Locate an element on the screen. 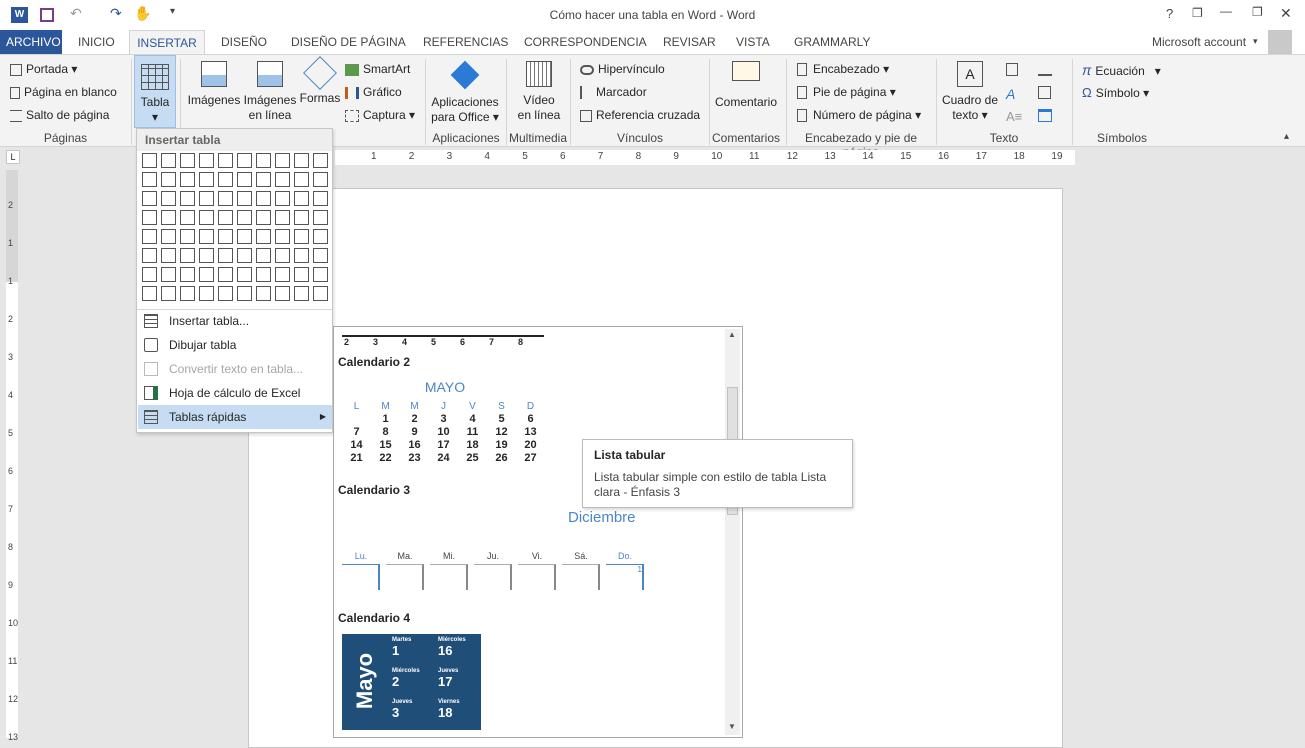 The image size is (1305, 748). date-time-icon is located at coordinates (1044, 92).